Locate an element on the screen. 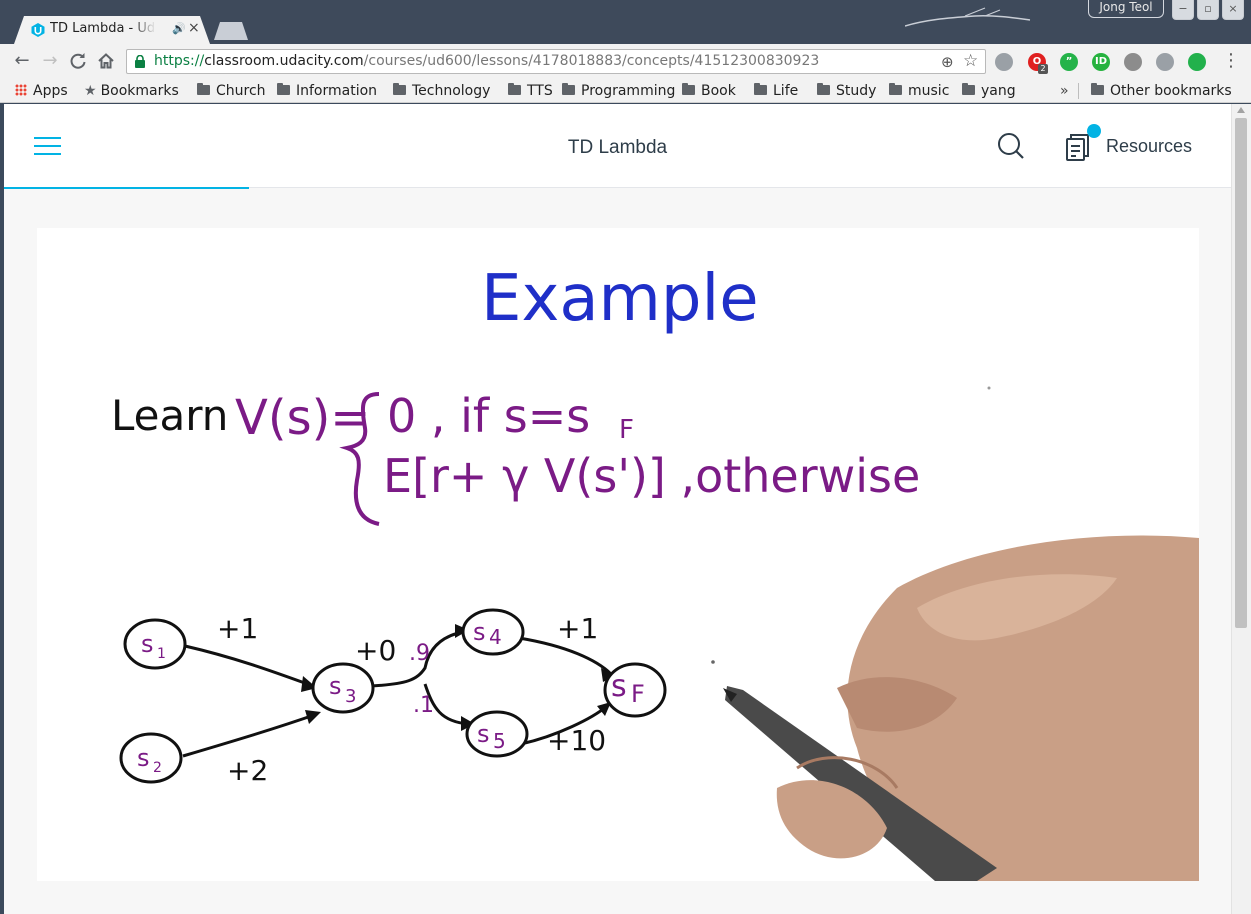 The width and height of the screenshot is (1251, 914). bookmark-folder-label: music is located at coordinates (929, 91).